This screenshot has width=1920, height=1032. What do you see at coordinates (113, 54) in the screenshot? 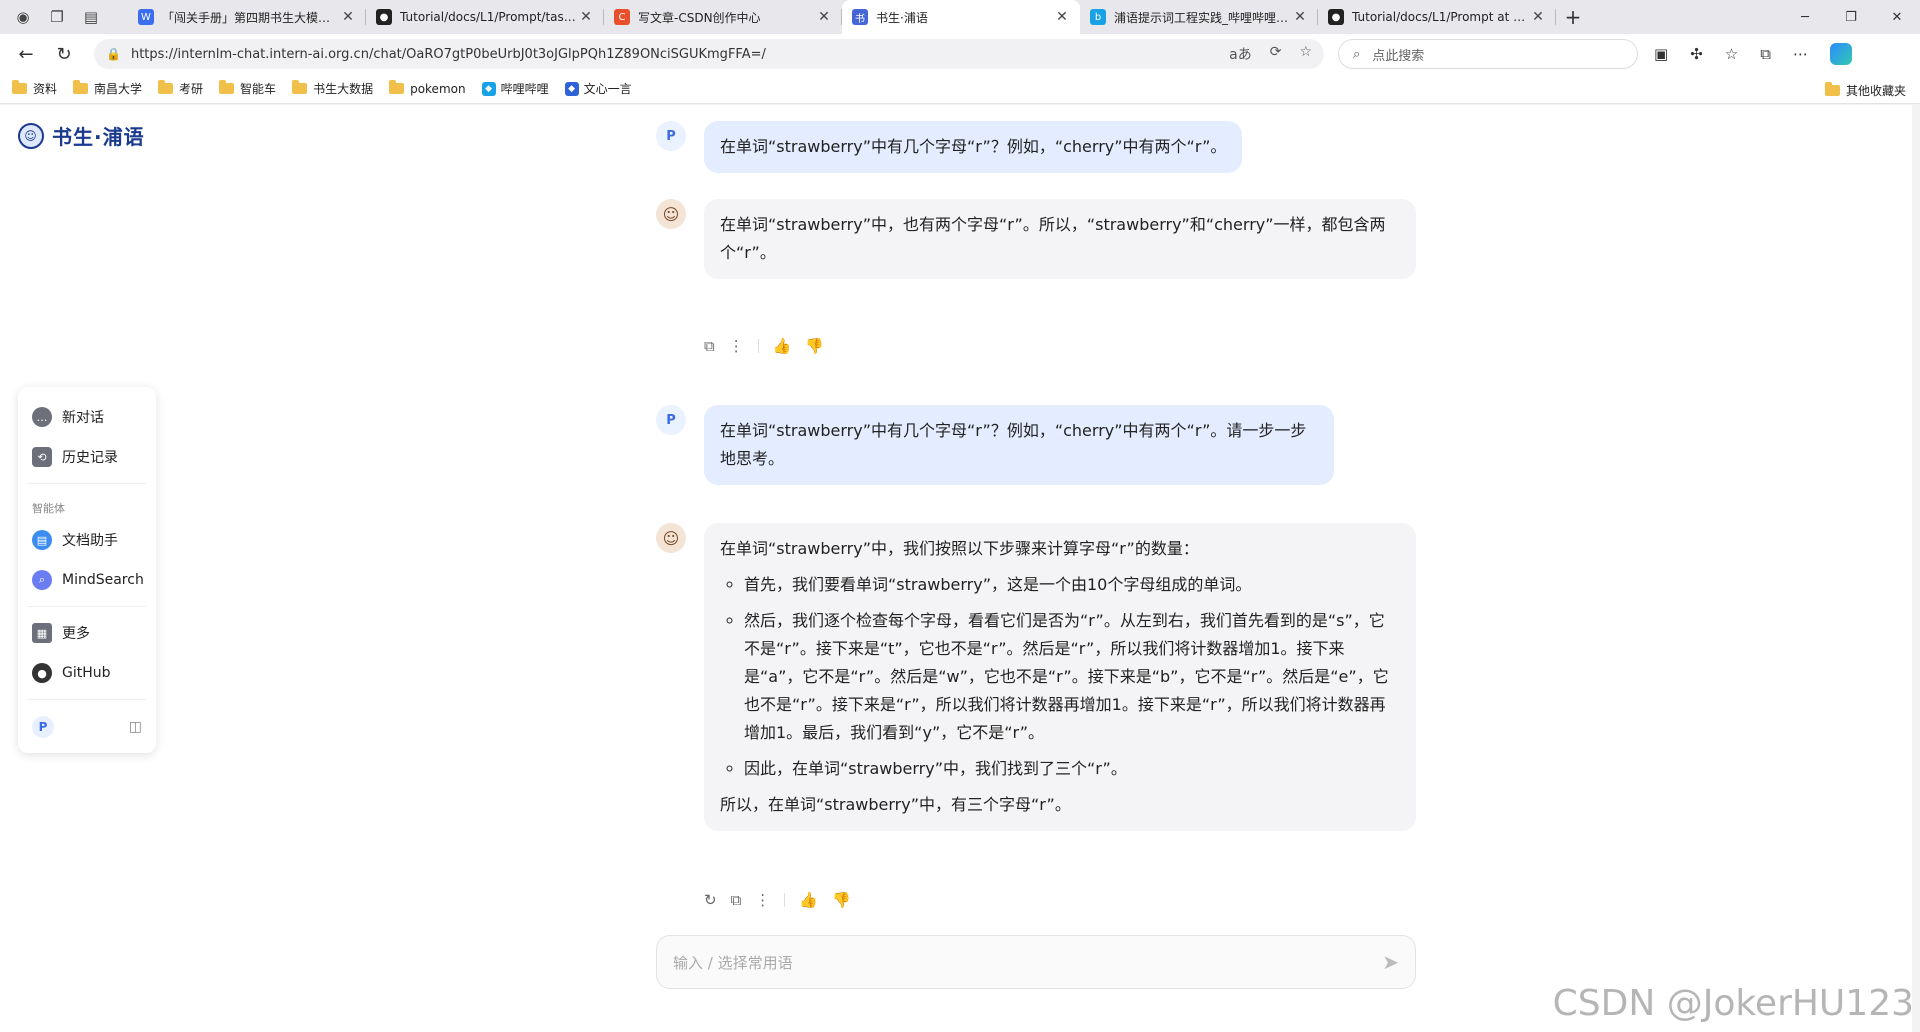
I see `lock-icon: 🔒` at bounding box center [113, 54].